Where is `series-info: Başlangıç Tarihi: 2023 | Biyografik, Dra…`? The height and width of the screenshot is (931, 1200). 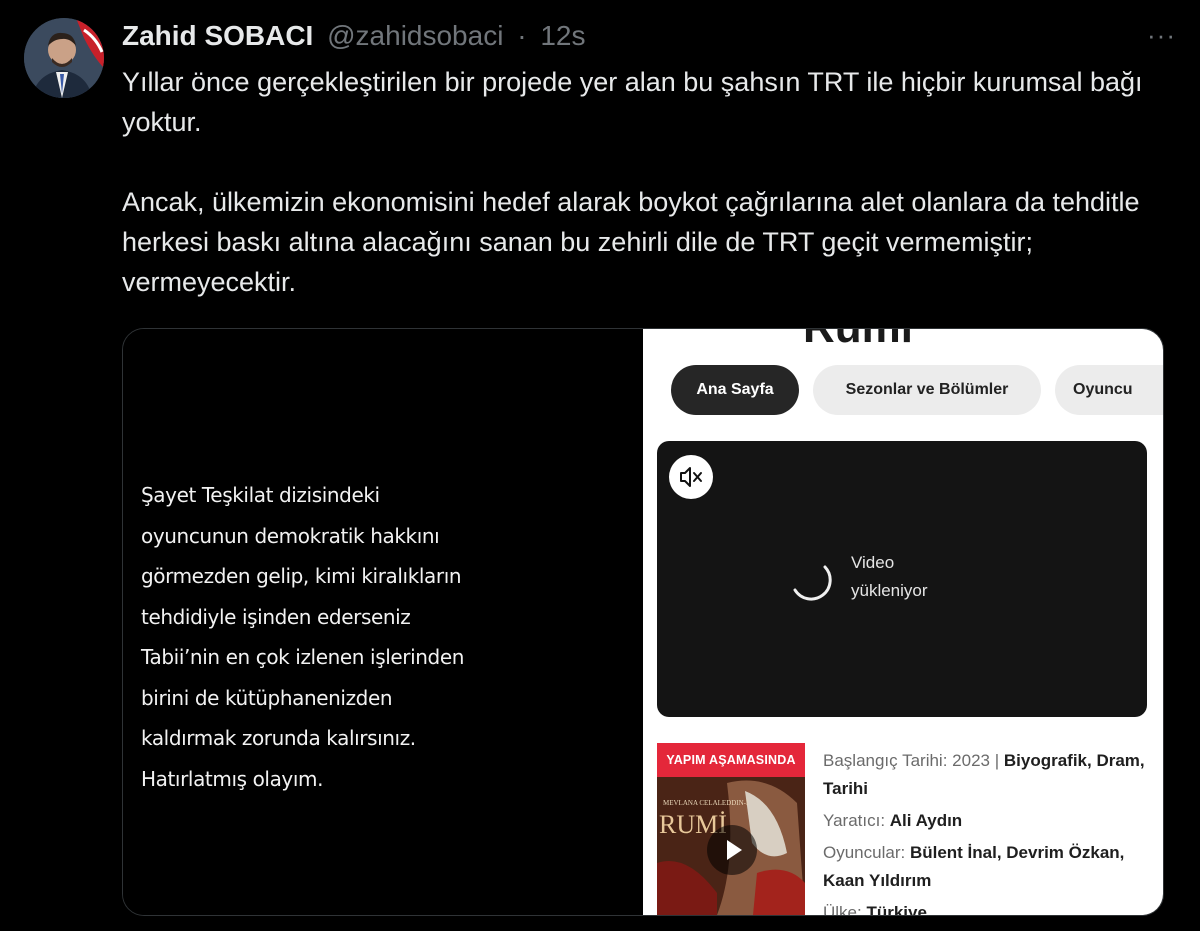
series-info: Başlangıç Tarihi: 2023 | Biyografik, Dra… is located at coordinates (988, 831).